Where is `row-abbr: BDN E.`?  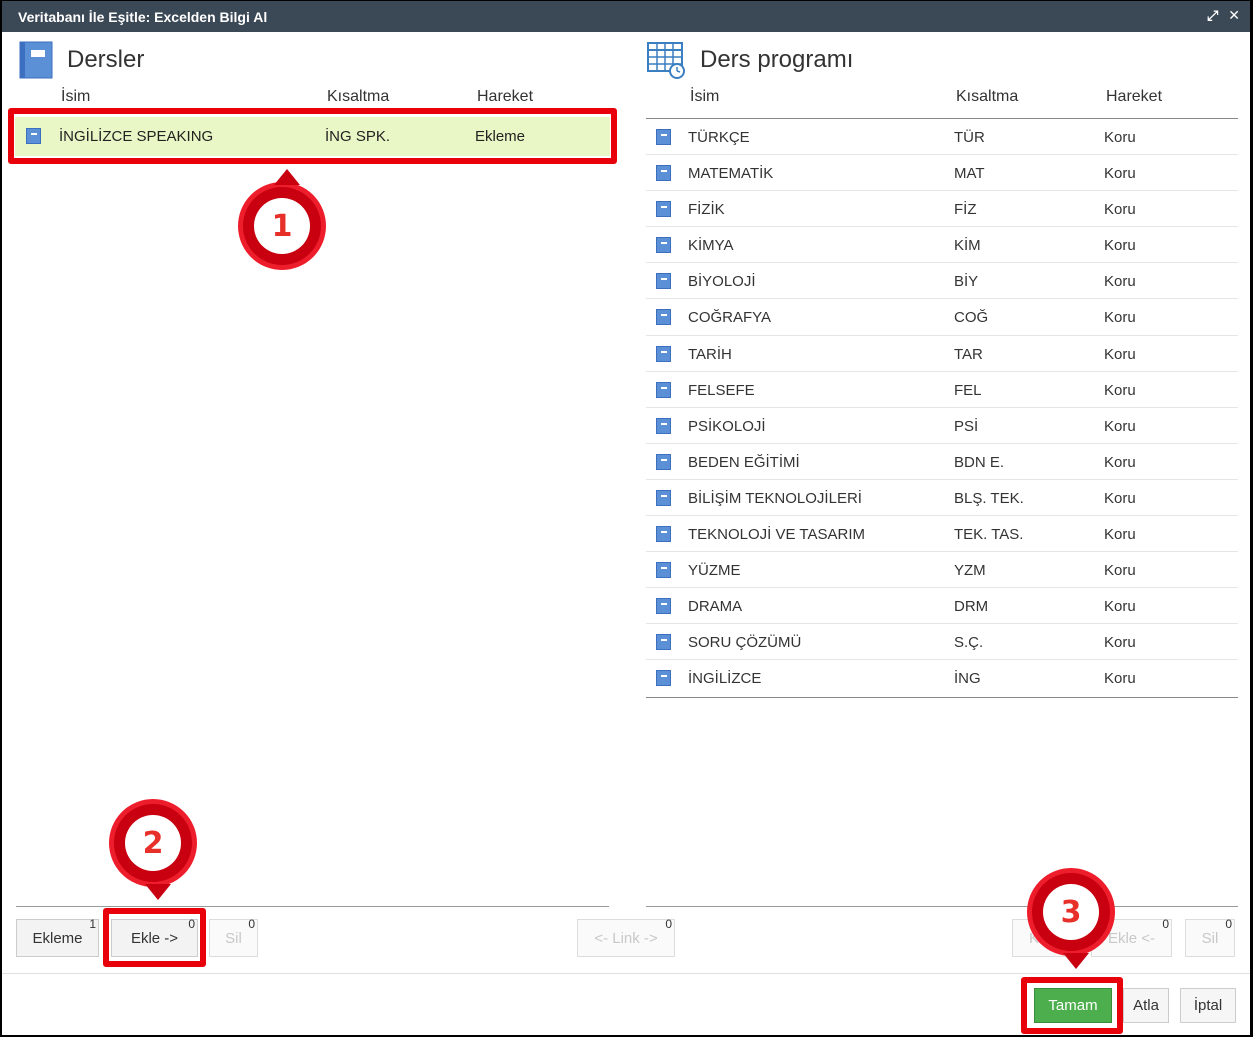
row-abbr: BDN E. is located at coordinates (979, 462).